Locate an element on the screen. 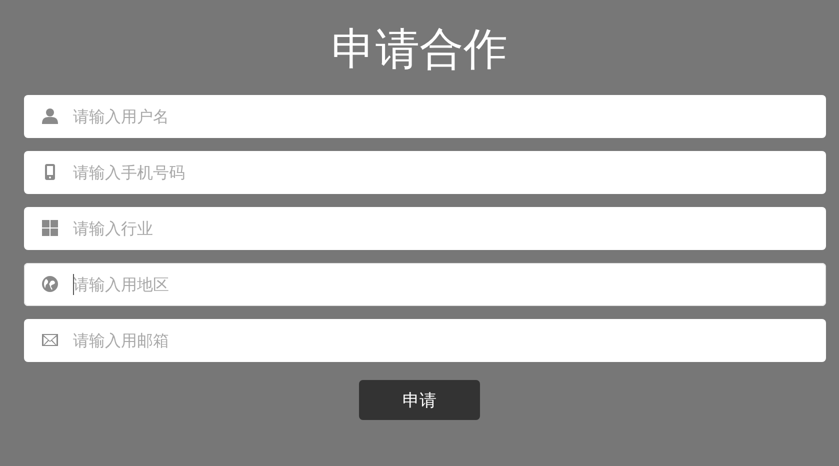 The height and width of the screenshot is (466, 839). input-field: 请输入用地区 is located at coordinates (425, 284).